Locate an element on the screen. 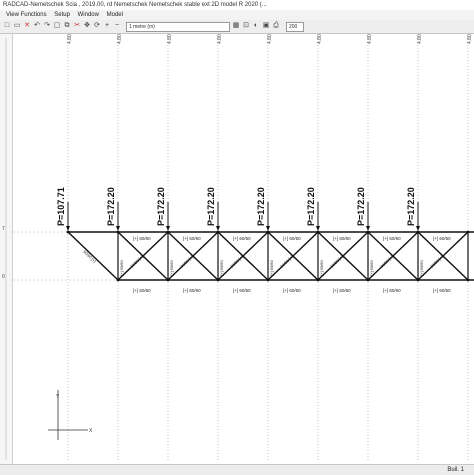 This screenshot has height=475, width=474. axis-y-label: Y is located at coordinates (58, 397).